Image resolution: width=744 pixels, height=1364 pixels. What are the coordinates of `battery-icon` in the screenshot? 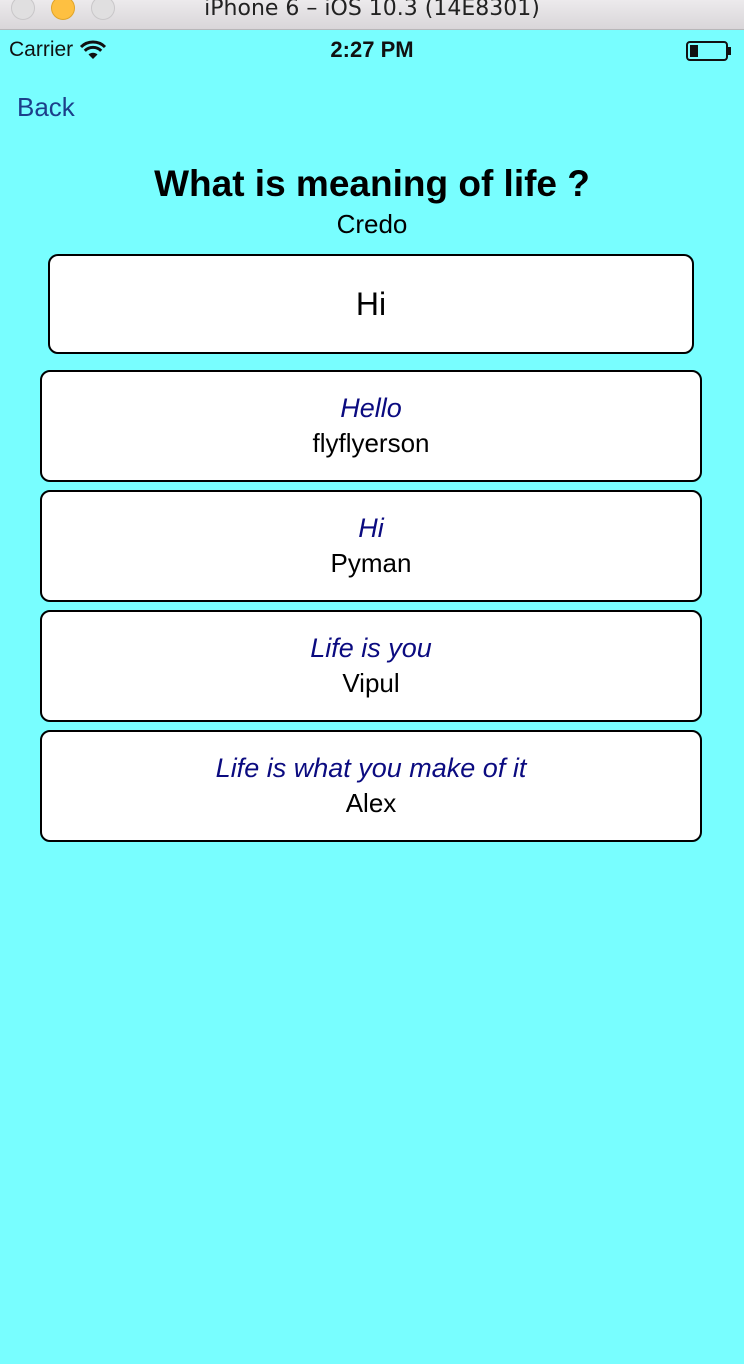 It's located at (709, 51).